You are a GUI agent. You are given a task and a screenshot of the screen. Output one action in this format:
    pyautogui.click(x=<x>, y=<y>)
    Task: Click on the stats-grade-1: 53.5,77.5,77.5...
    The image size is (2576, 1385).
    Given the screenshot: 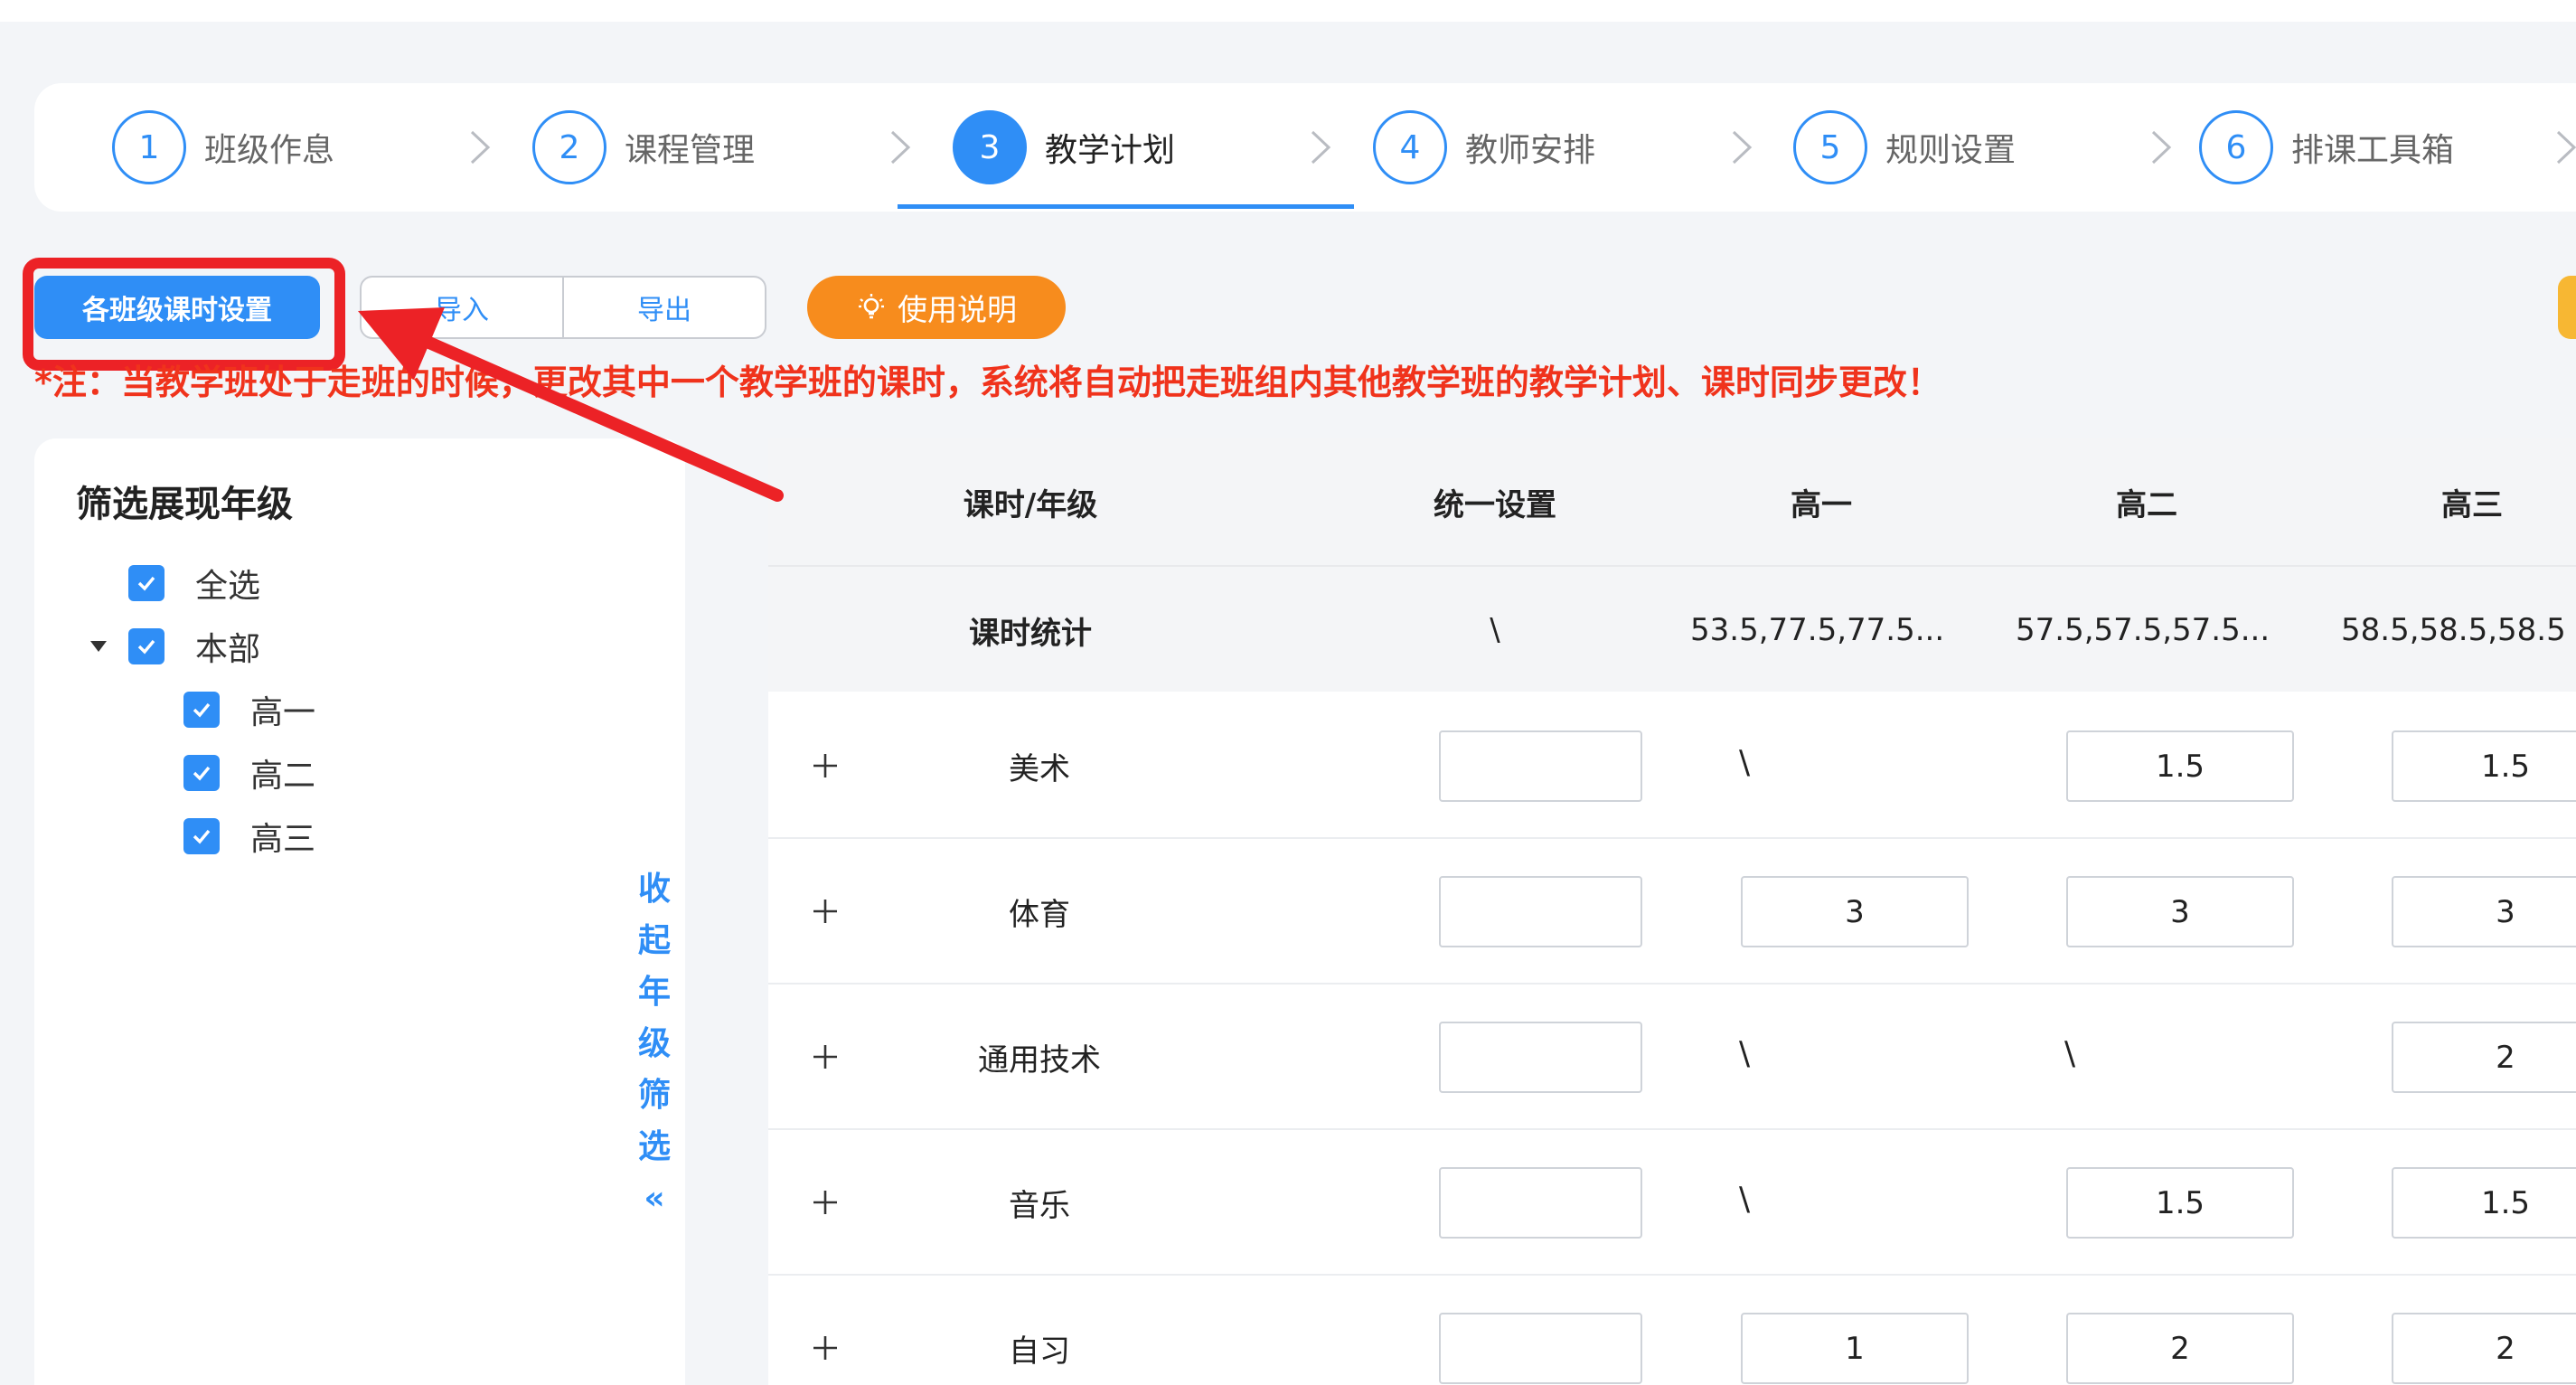 What is the action you would take?
    pyautogui.click(x=1818, y=630)
    